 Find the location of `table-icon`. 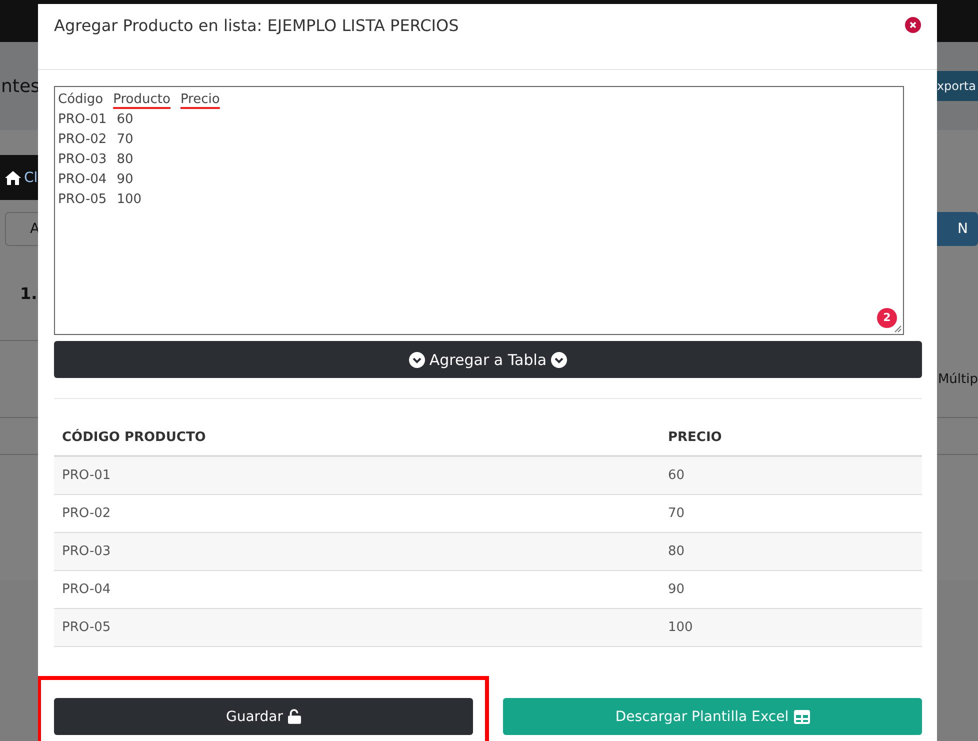

table-icon is located at coordinates (802, 717).